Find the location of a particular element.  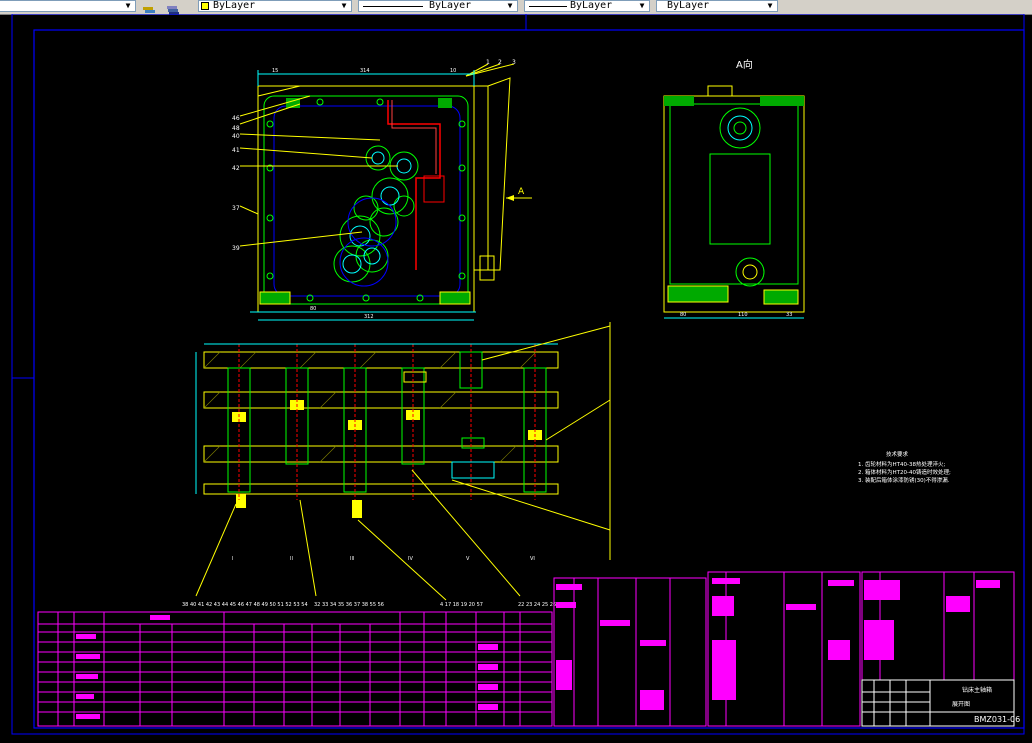

svg-text: 41 is located at coordinates (236, 150).